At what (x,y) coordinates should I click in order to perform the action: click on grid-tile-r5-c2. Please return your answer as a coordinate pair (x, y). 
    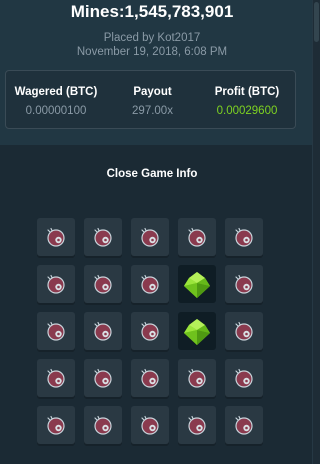
    Looking at the image, I should click on (103, 425).